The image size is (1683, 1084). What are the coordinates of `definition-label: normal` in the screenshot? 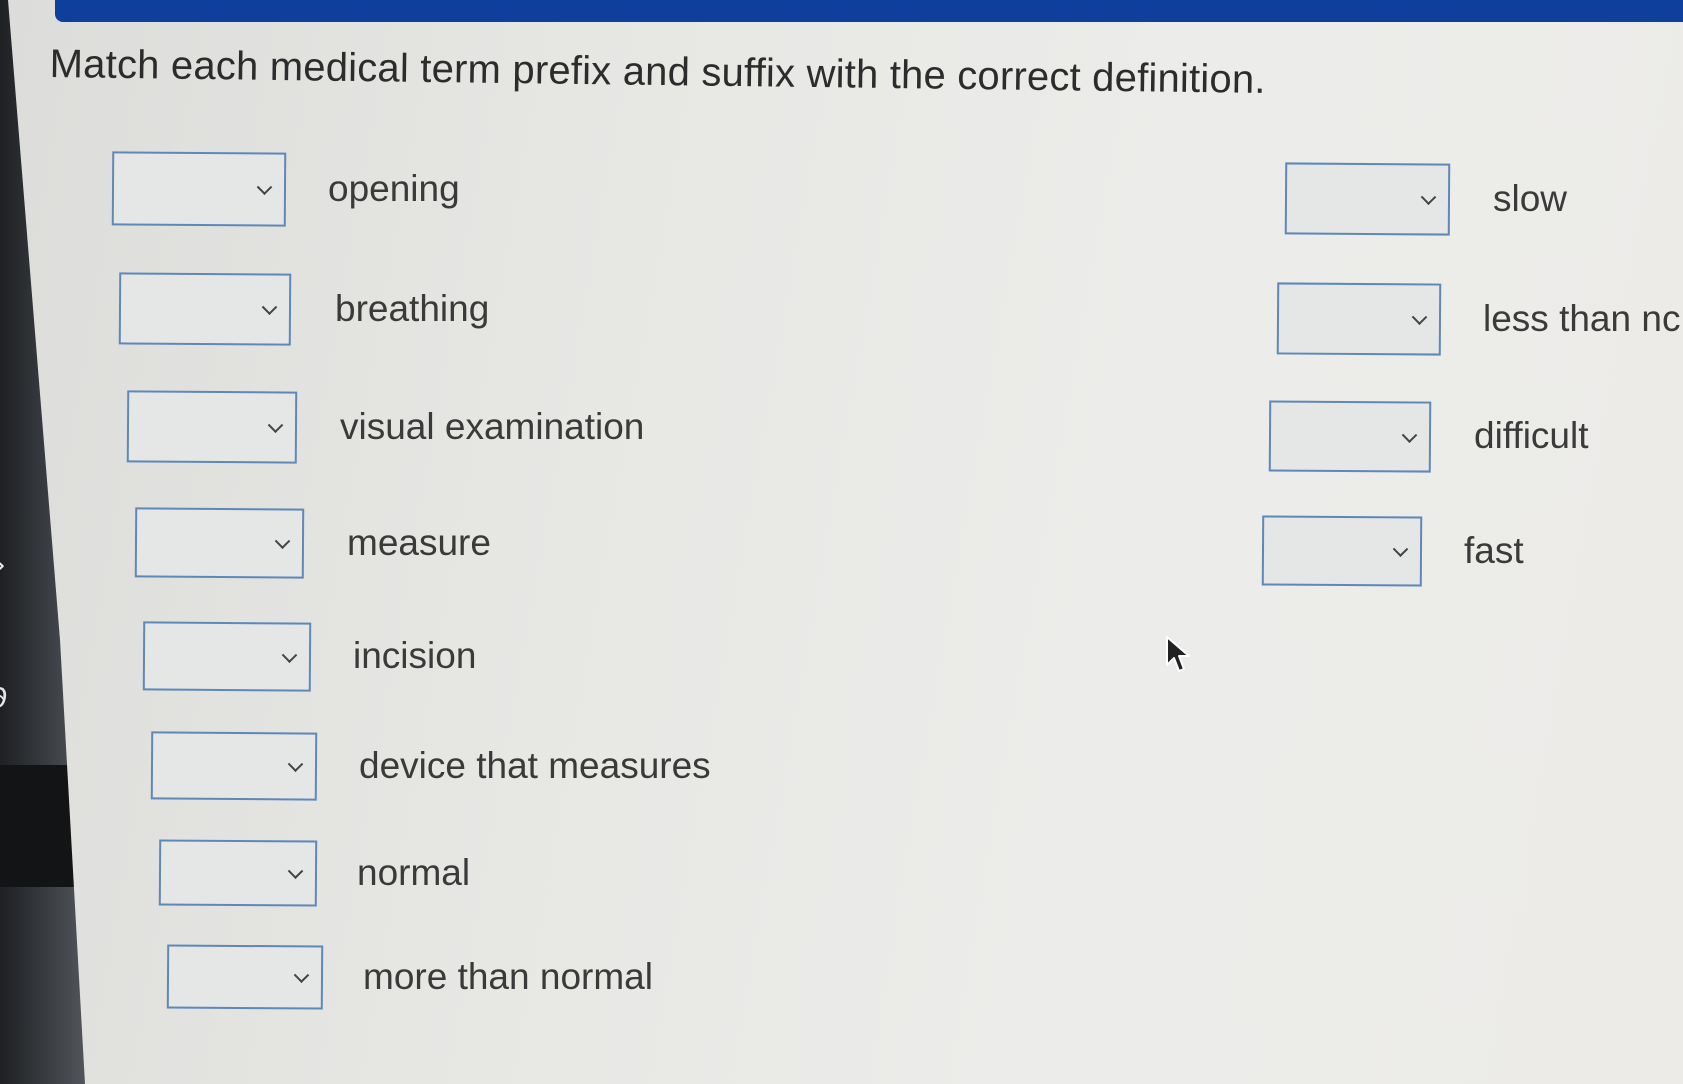 It's located at (414, 872).